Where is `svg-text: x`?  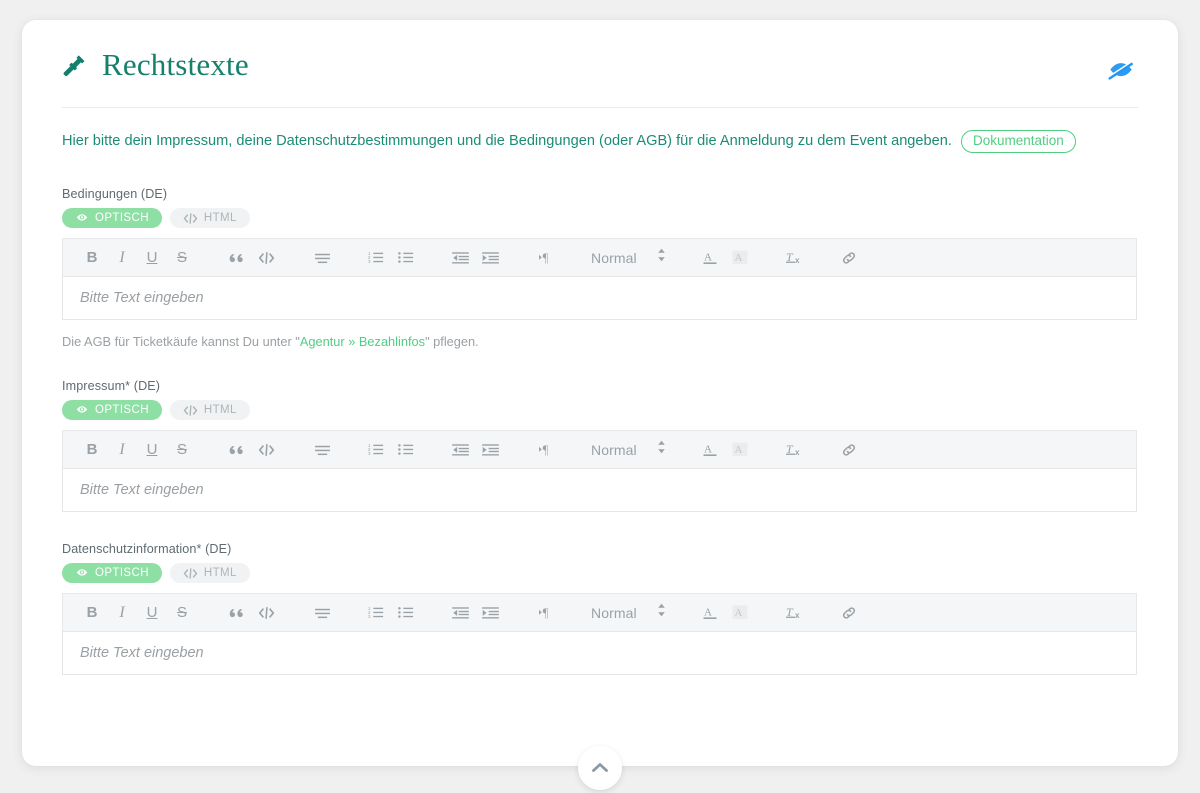 svg-text: x is located at coordinates (797, 452).